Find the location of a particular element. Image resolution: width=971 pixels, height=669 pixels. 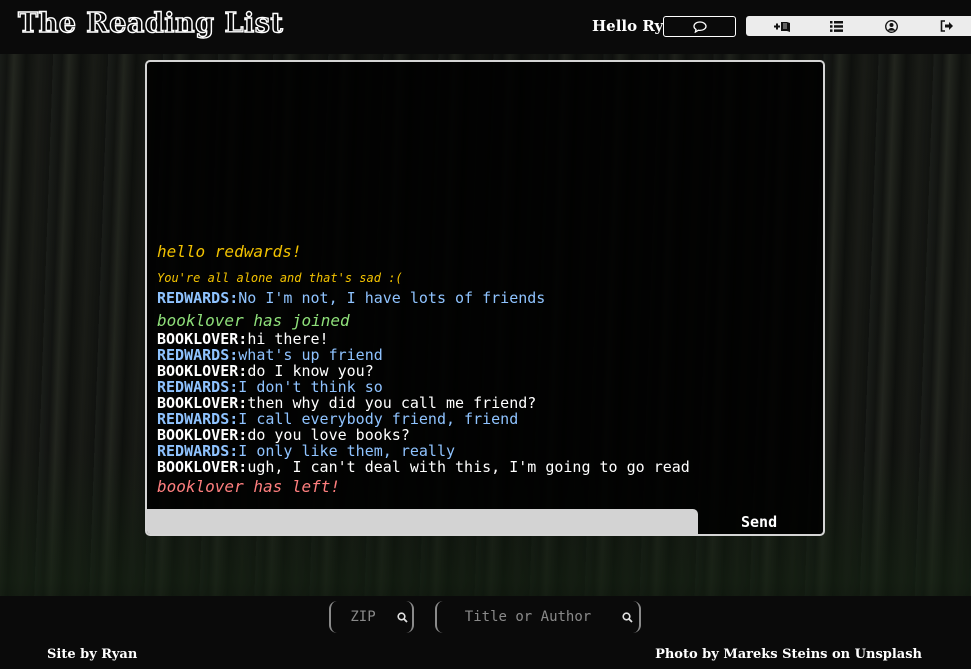

left-notice: booklover has left! is located at coordinates (249, 486).